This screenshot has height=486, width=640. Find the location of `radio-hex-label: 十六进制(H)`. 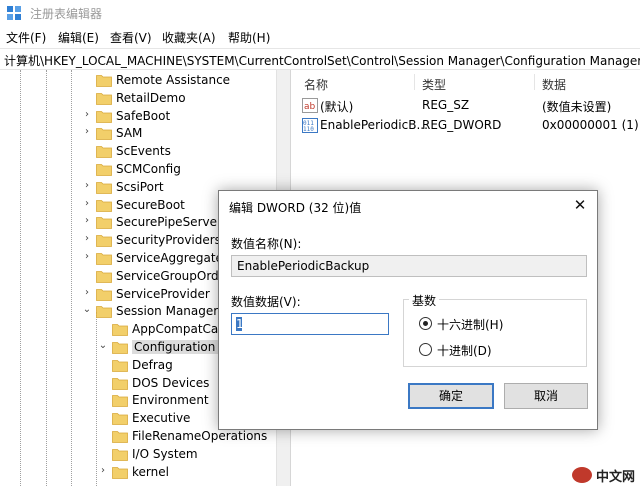

radio-hex-label: 十六进制(H) is located at coordinates (470, 324).